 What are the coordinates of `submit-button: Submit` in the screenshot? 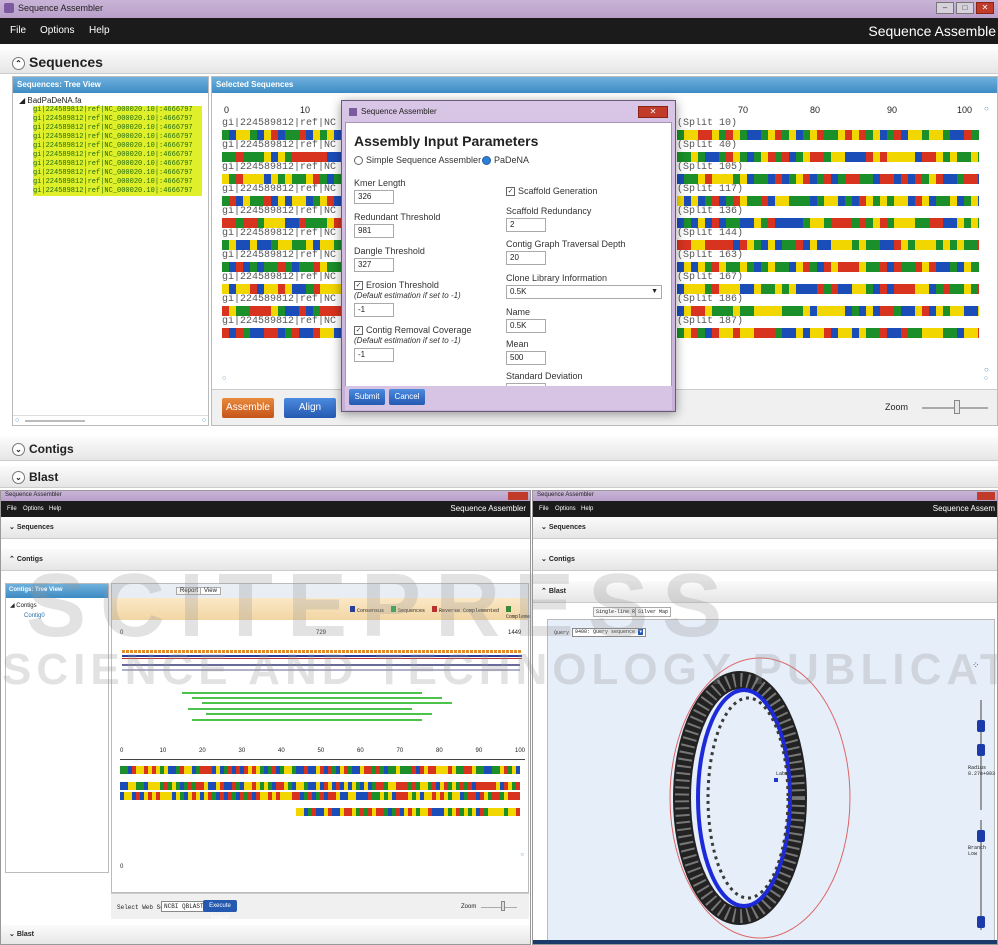 It's located at (367, 397).